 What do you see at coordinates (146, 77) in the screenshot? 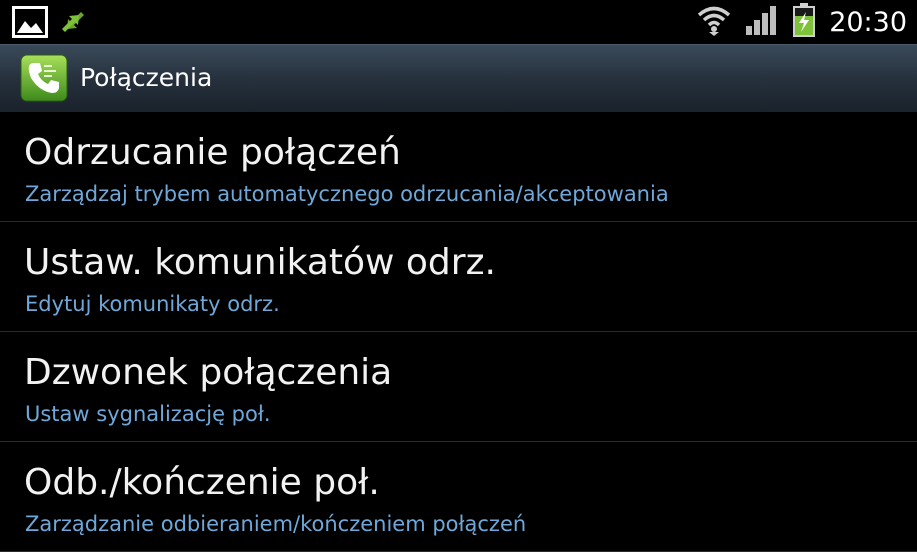
I see `page-title: Połączenia` at bounding box center [146, 77].